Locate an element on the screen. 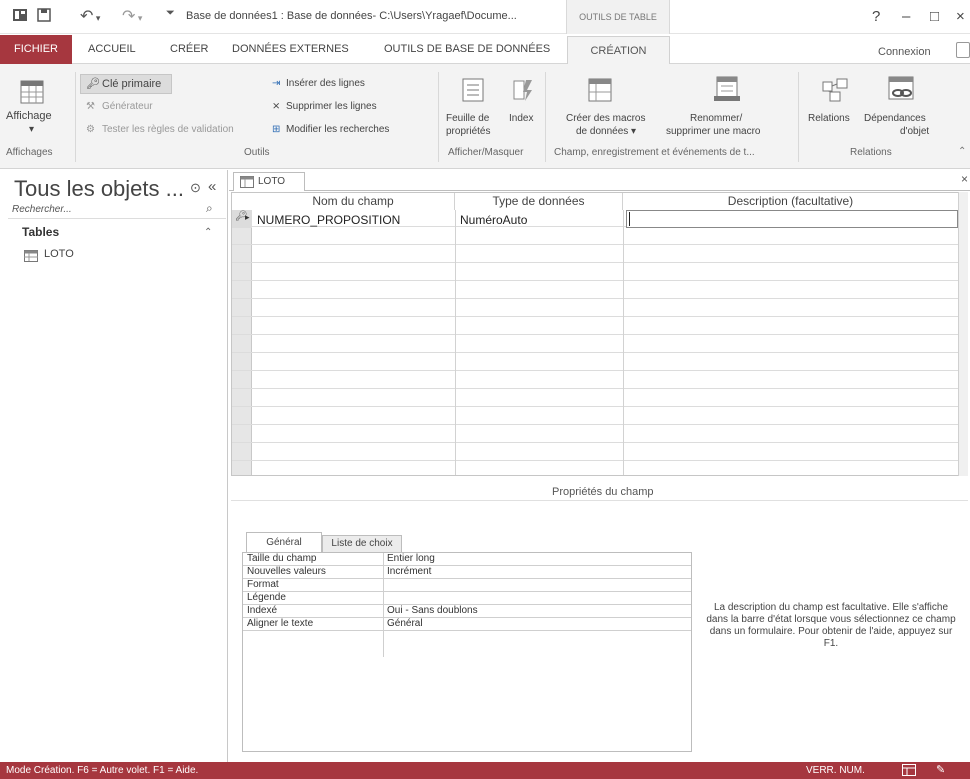 This screenshot has width=970, height=779. property-sheet-icon is located at coordinates (473, 92).